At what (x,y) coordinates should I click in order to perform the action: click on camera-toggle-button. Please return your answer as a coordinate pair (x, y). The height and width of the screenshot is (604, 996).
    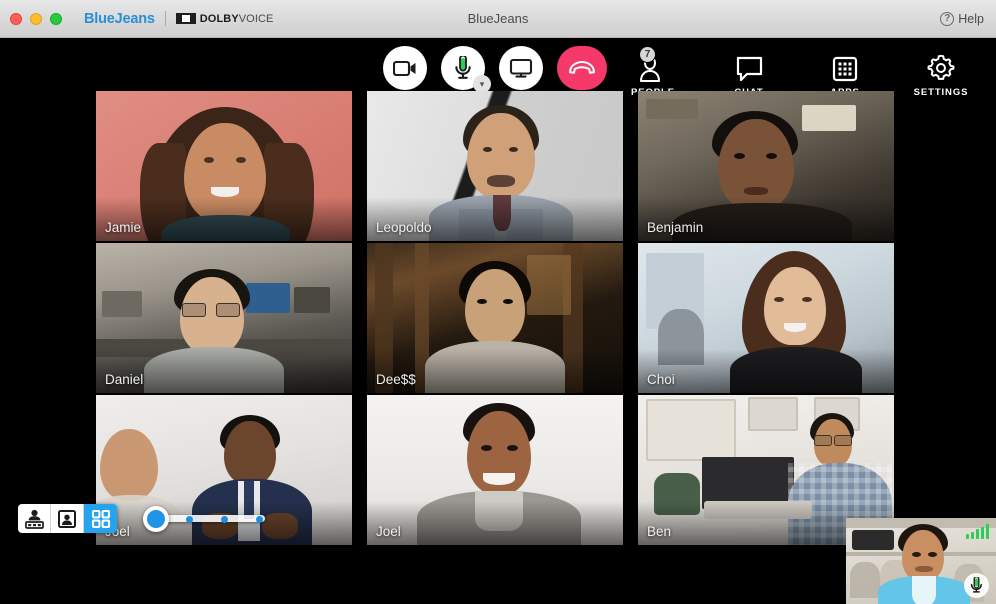
    Looking at the image, I should click on (405, 68).